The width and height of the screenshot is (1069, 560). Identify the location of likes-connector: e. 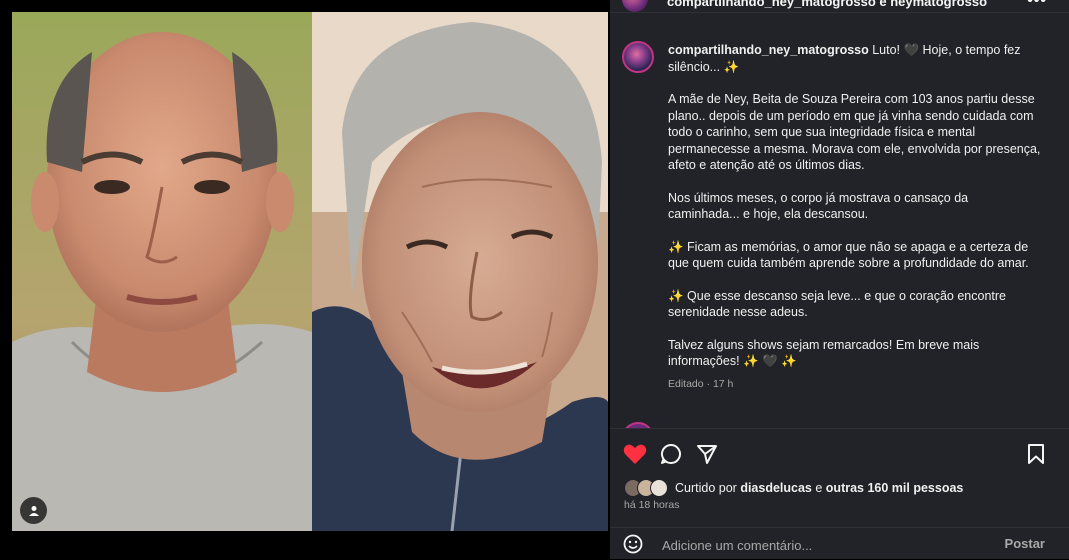
(818, 488).